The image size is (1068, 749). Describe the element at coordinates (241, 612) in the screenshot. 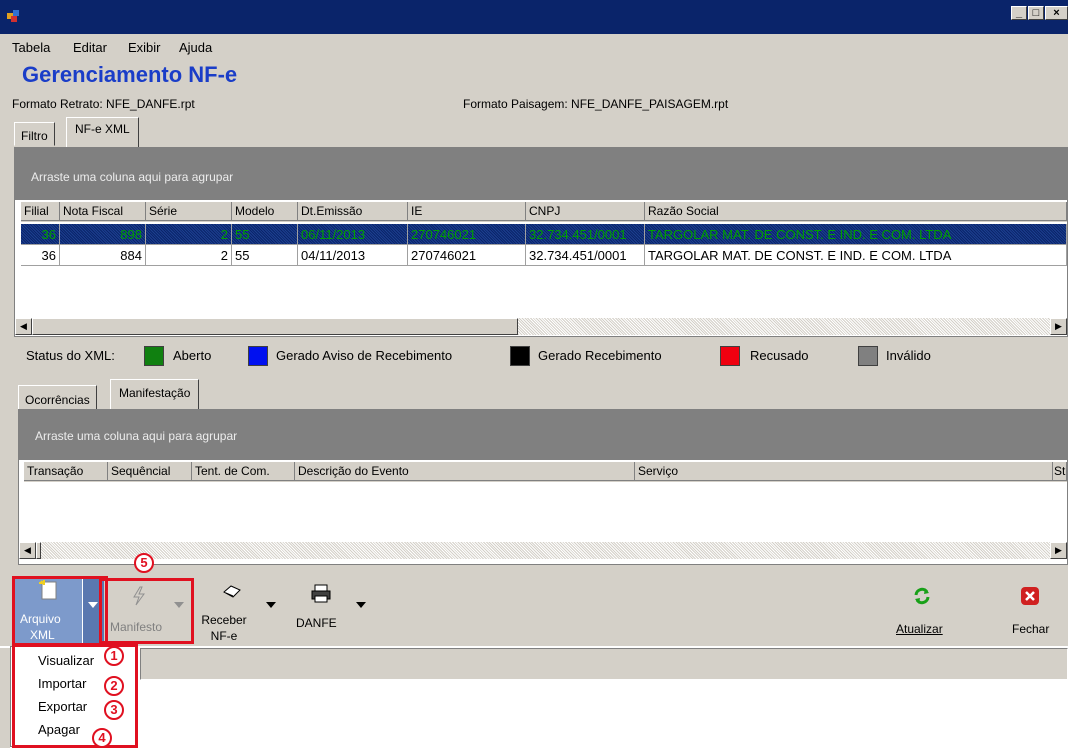

I see `receber-nfe-button: Receber NF-e` at that location.